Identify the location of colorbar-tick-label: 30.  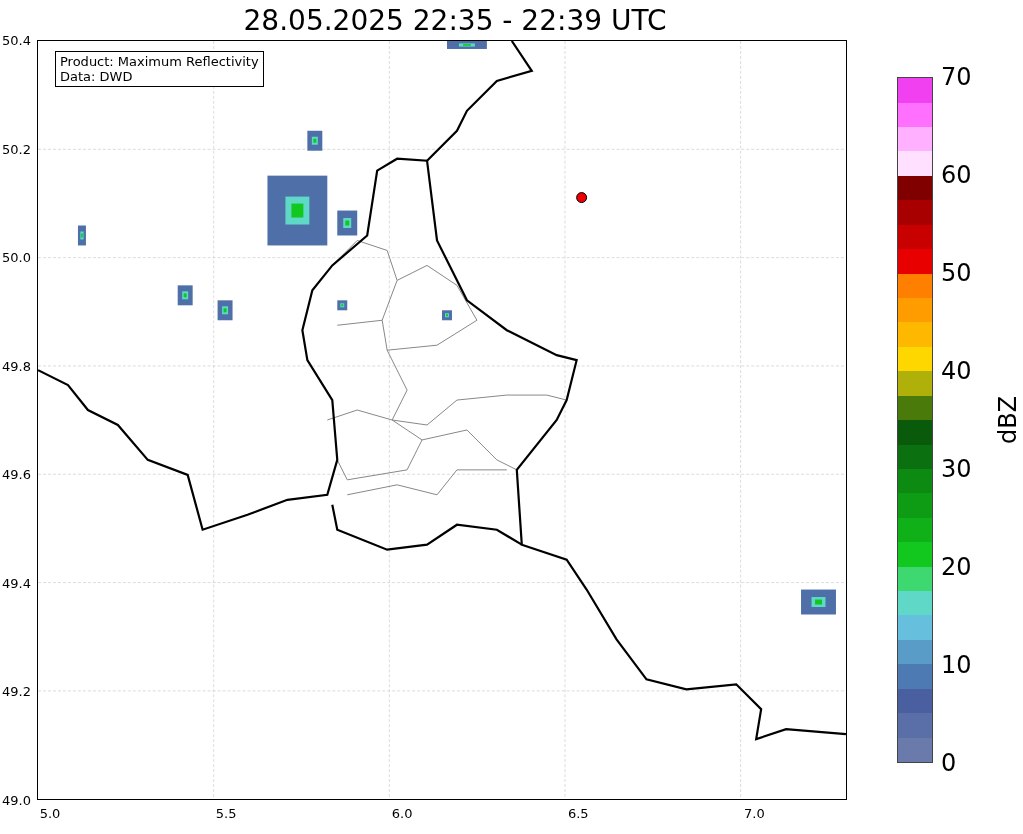
(956, 469).